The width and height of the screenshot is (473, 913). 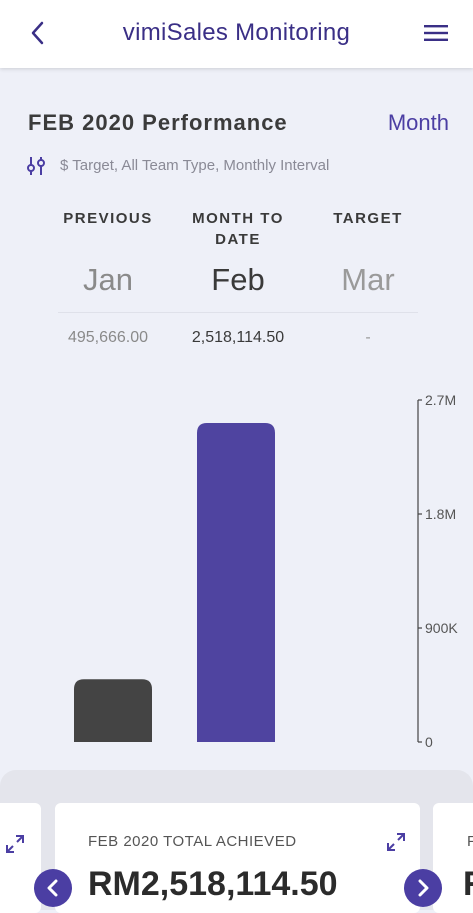 What do you see at coordinates (429, 742) in the screenshot?
I see `y-axis-tick-label: 0` at bounding box center [429, 742].